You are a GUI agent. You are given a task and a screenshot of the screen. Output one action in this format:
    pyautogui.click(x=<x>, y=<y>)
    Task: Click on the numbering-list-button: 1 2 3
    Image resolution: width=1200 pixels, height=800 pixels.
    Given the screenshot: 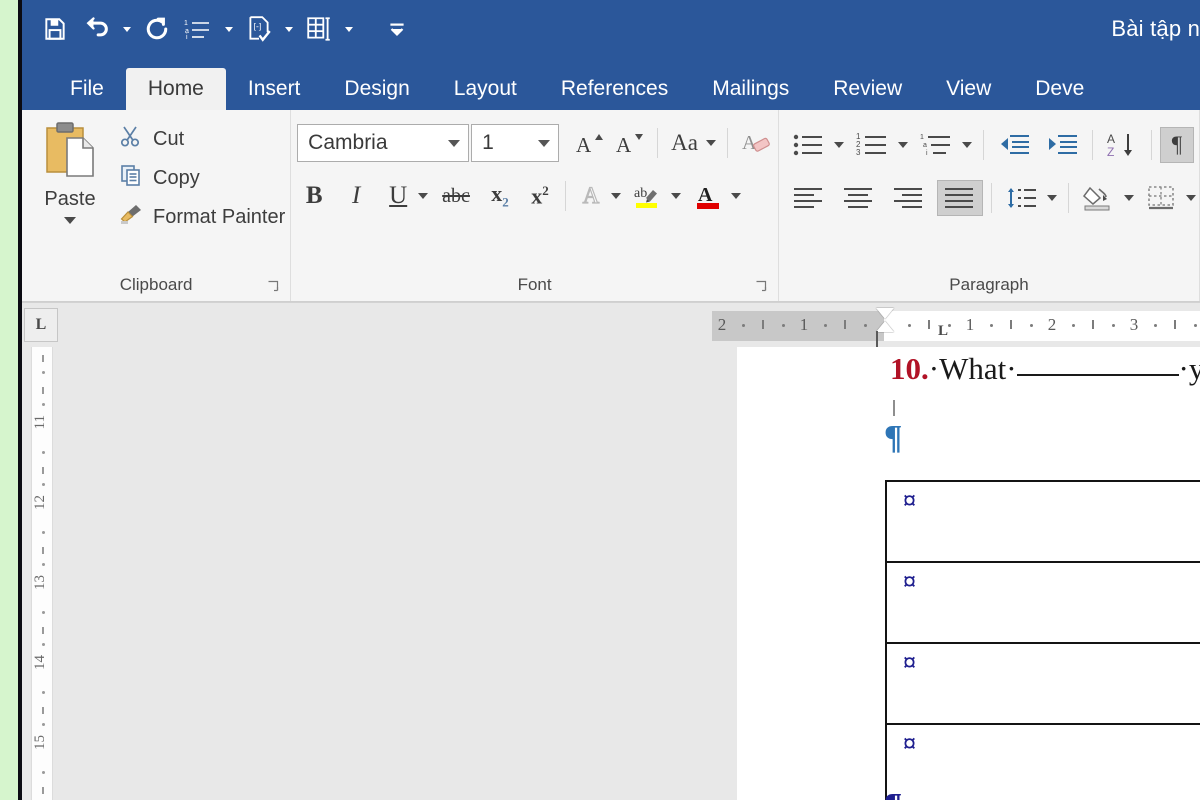 What is the action you would take?
    pyautogui.click(x=873, y=145)
    